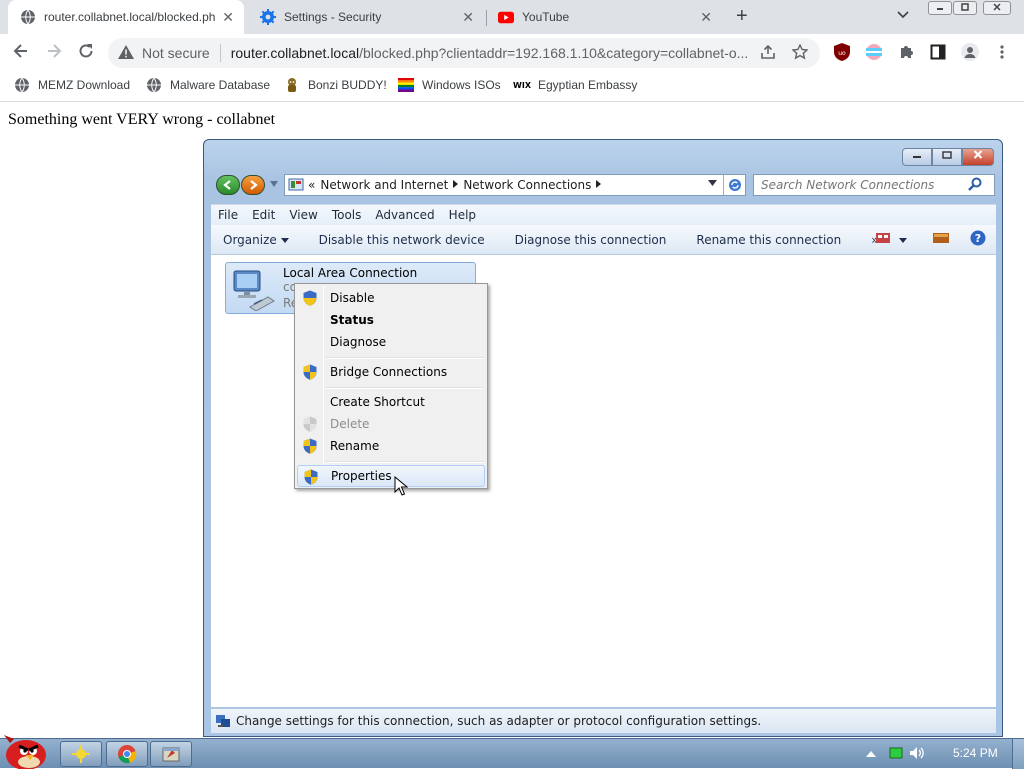  Describe the element at coordinates (126, 17) in the screenshot. I see `tab-blocked-page: router.collabnet.local/blocked.ph ✕` at that location.